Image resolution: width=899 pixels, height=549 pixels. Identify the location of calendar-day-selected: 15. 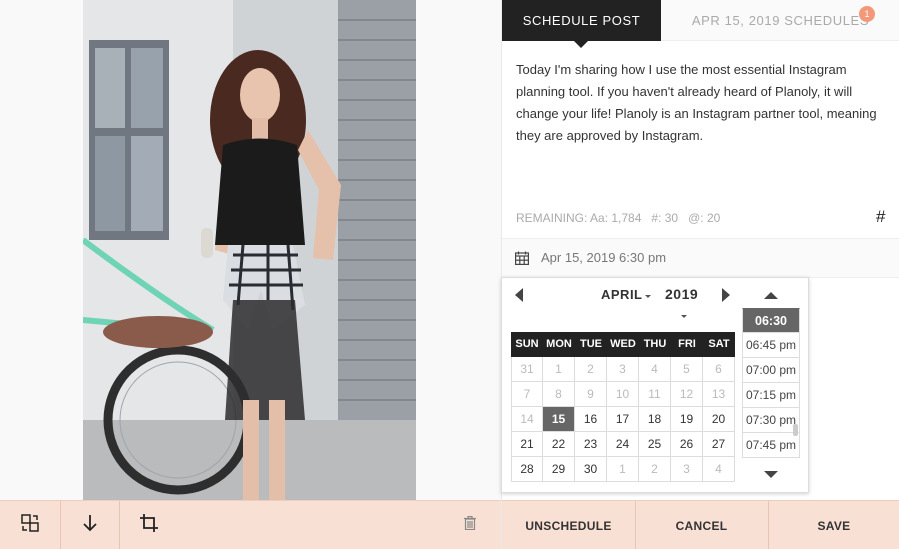
(559, 419).